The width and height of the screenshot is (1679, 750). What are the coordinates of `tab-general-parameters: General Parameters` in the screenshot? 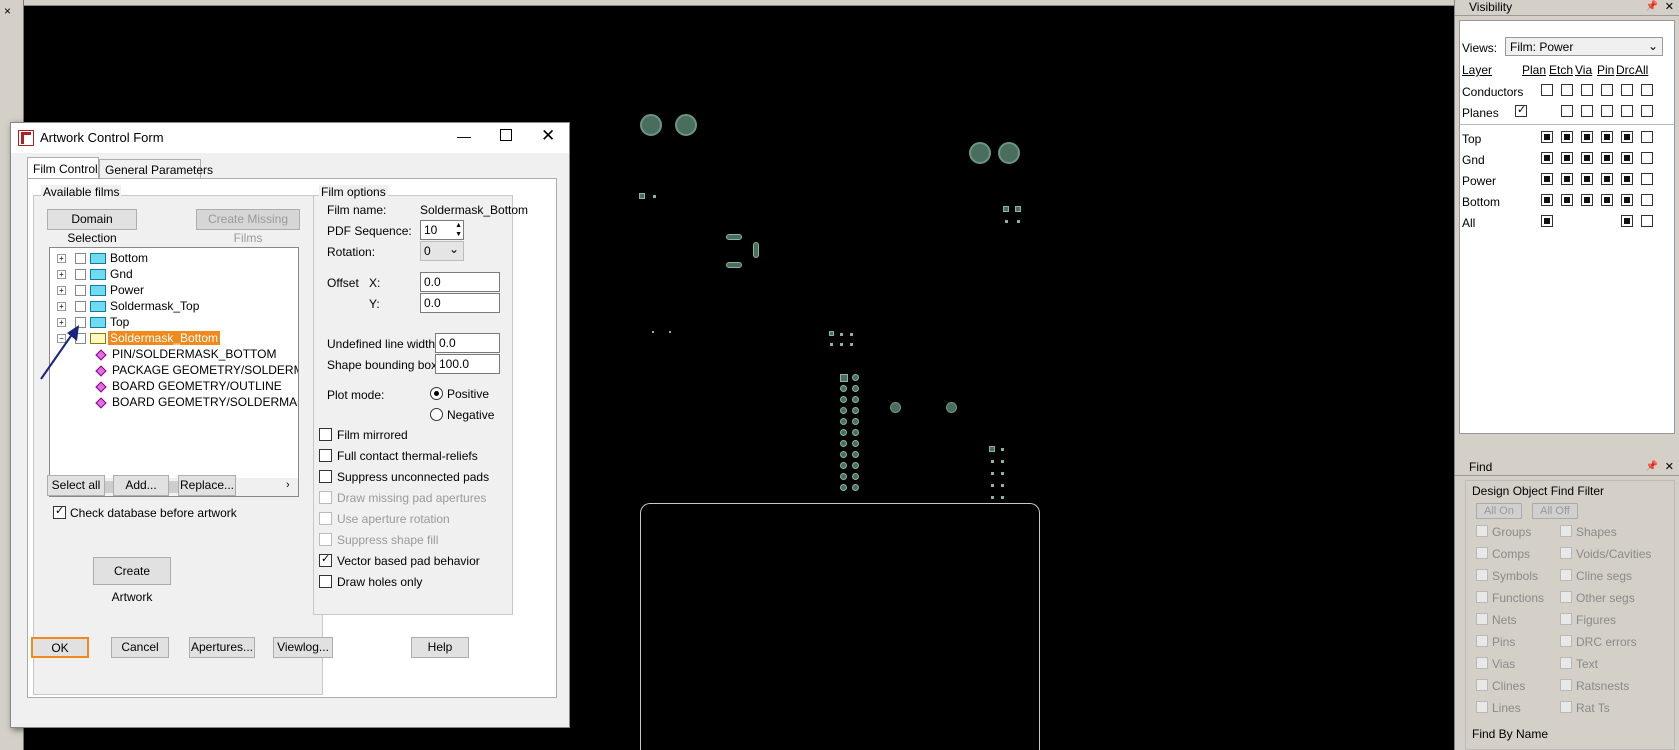 It's located at (156, 169).